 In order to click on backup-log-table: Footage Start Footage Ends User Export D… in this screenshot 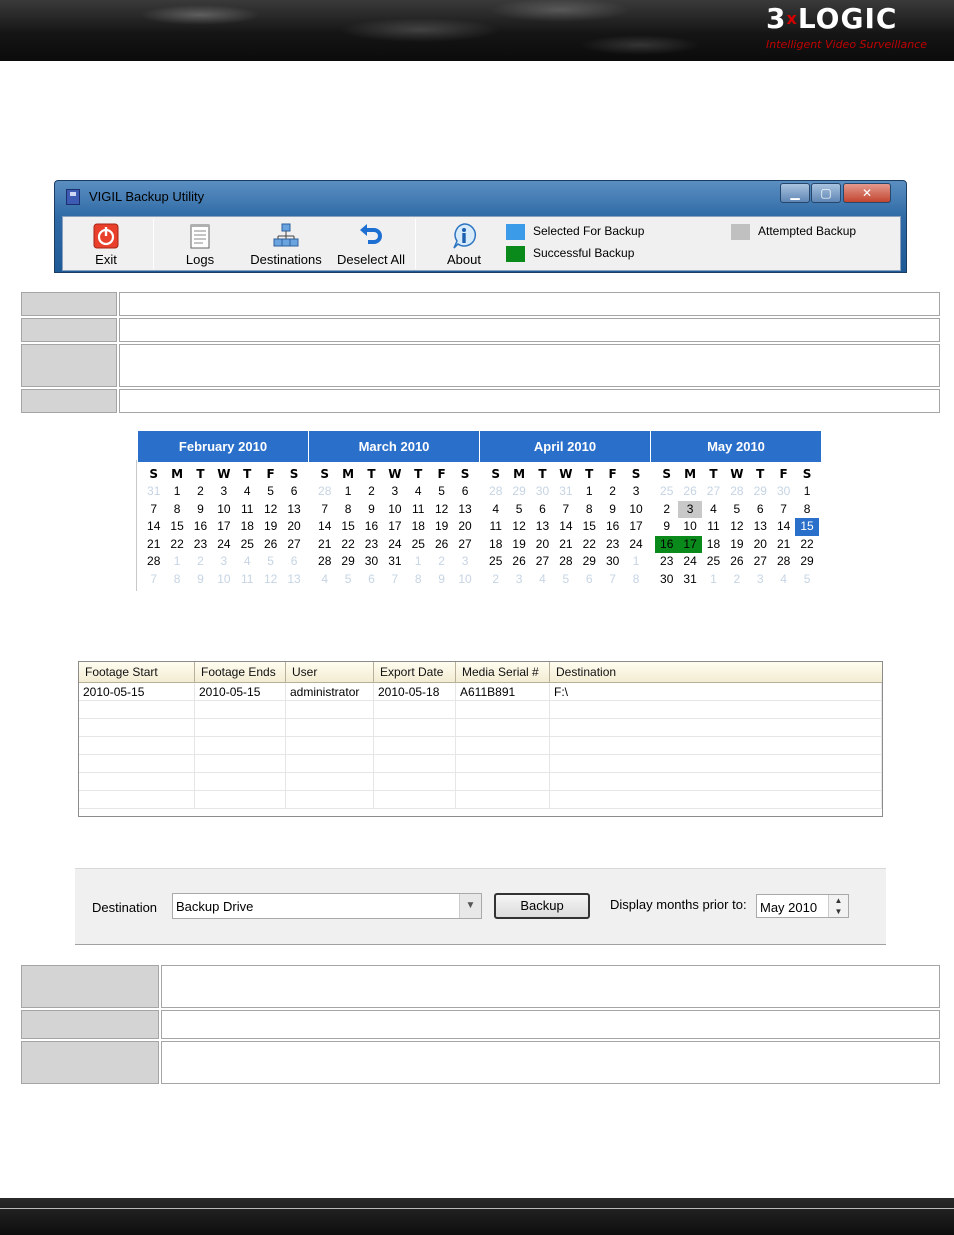, I will do `click(480, 739)`.